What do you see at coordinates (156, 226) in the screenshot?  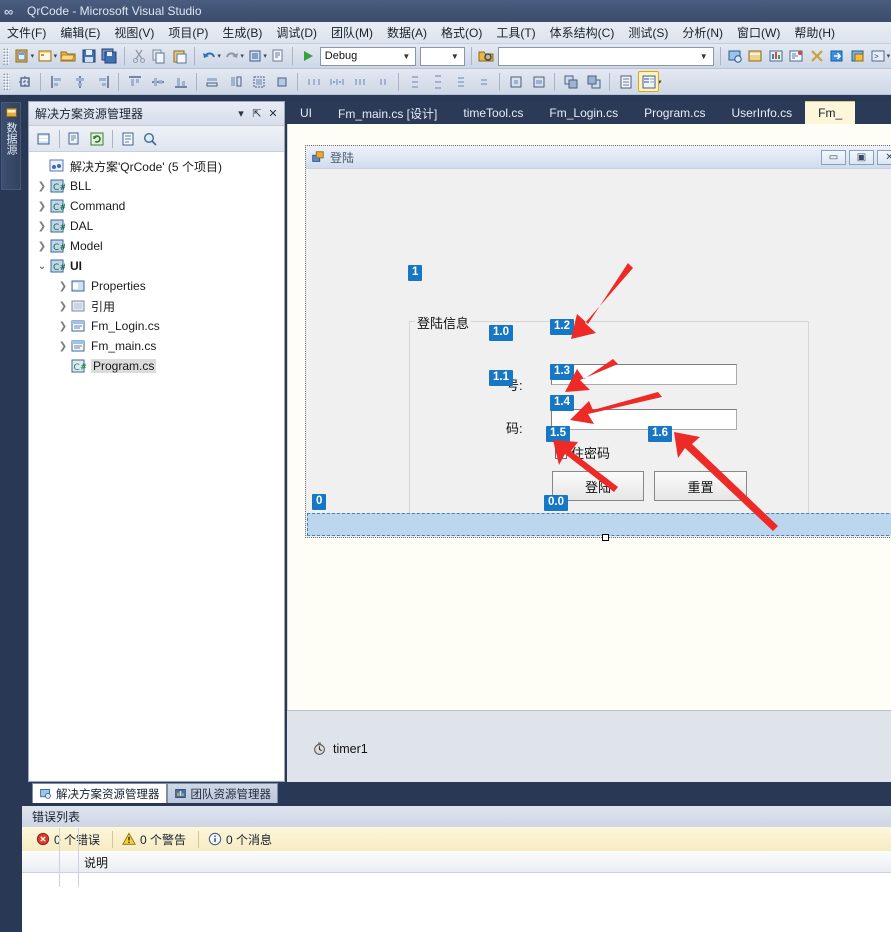 I see `tree-item-dal: ❯ C# DAL` at bounding box center [156, 226].